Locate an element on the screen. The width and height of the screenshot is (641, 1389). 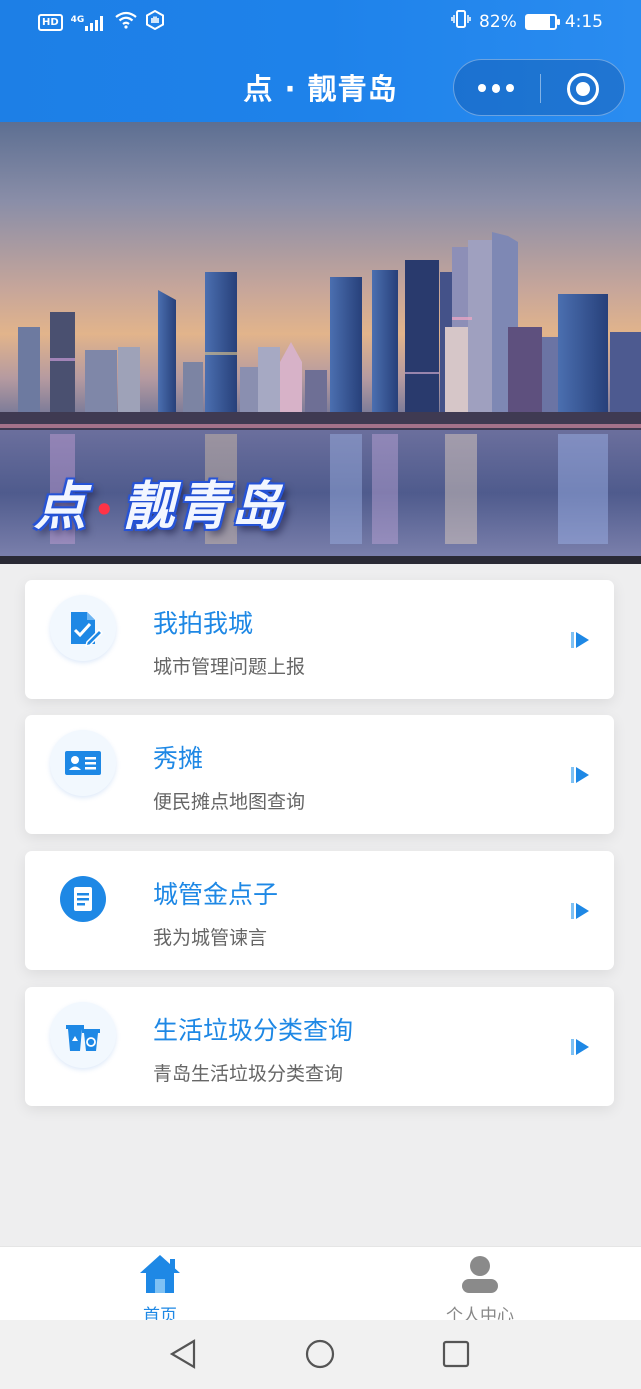
note-icon is located at coordinates (83, 899).